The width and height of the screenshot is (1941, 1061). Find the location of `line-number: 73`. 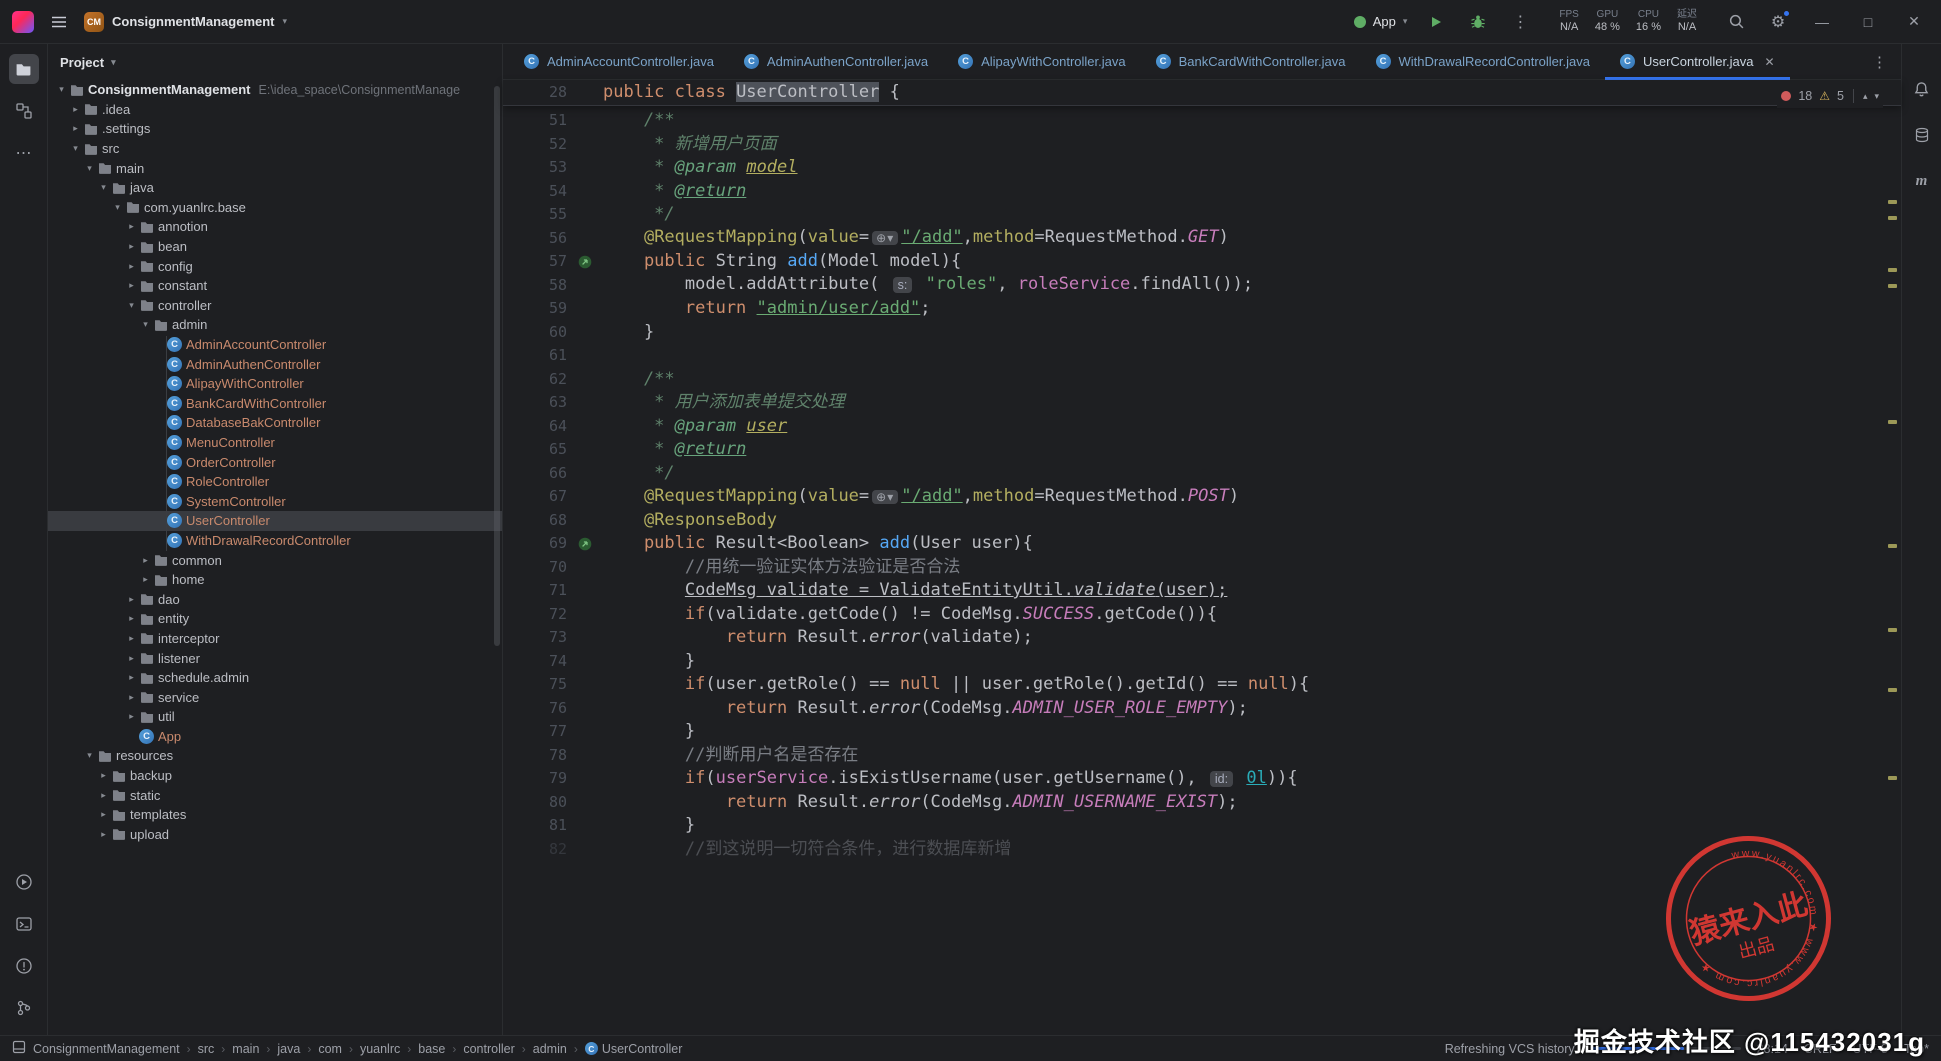

line-number: 73 is located at coordinates (535, 638).